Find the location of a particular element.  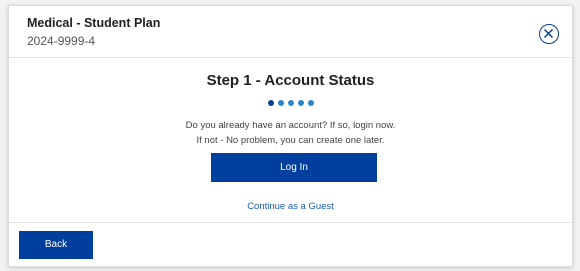

step-progress-indicator is located at coordinates (290, 103).